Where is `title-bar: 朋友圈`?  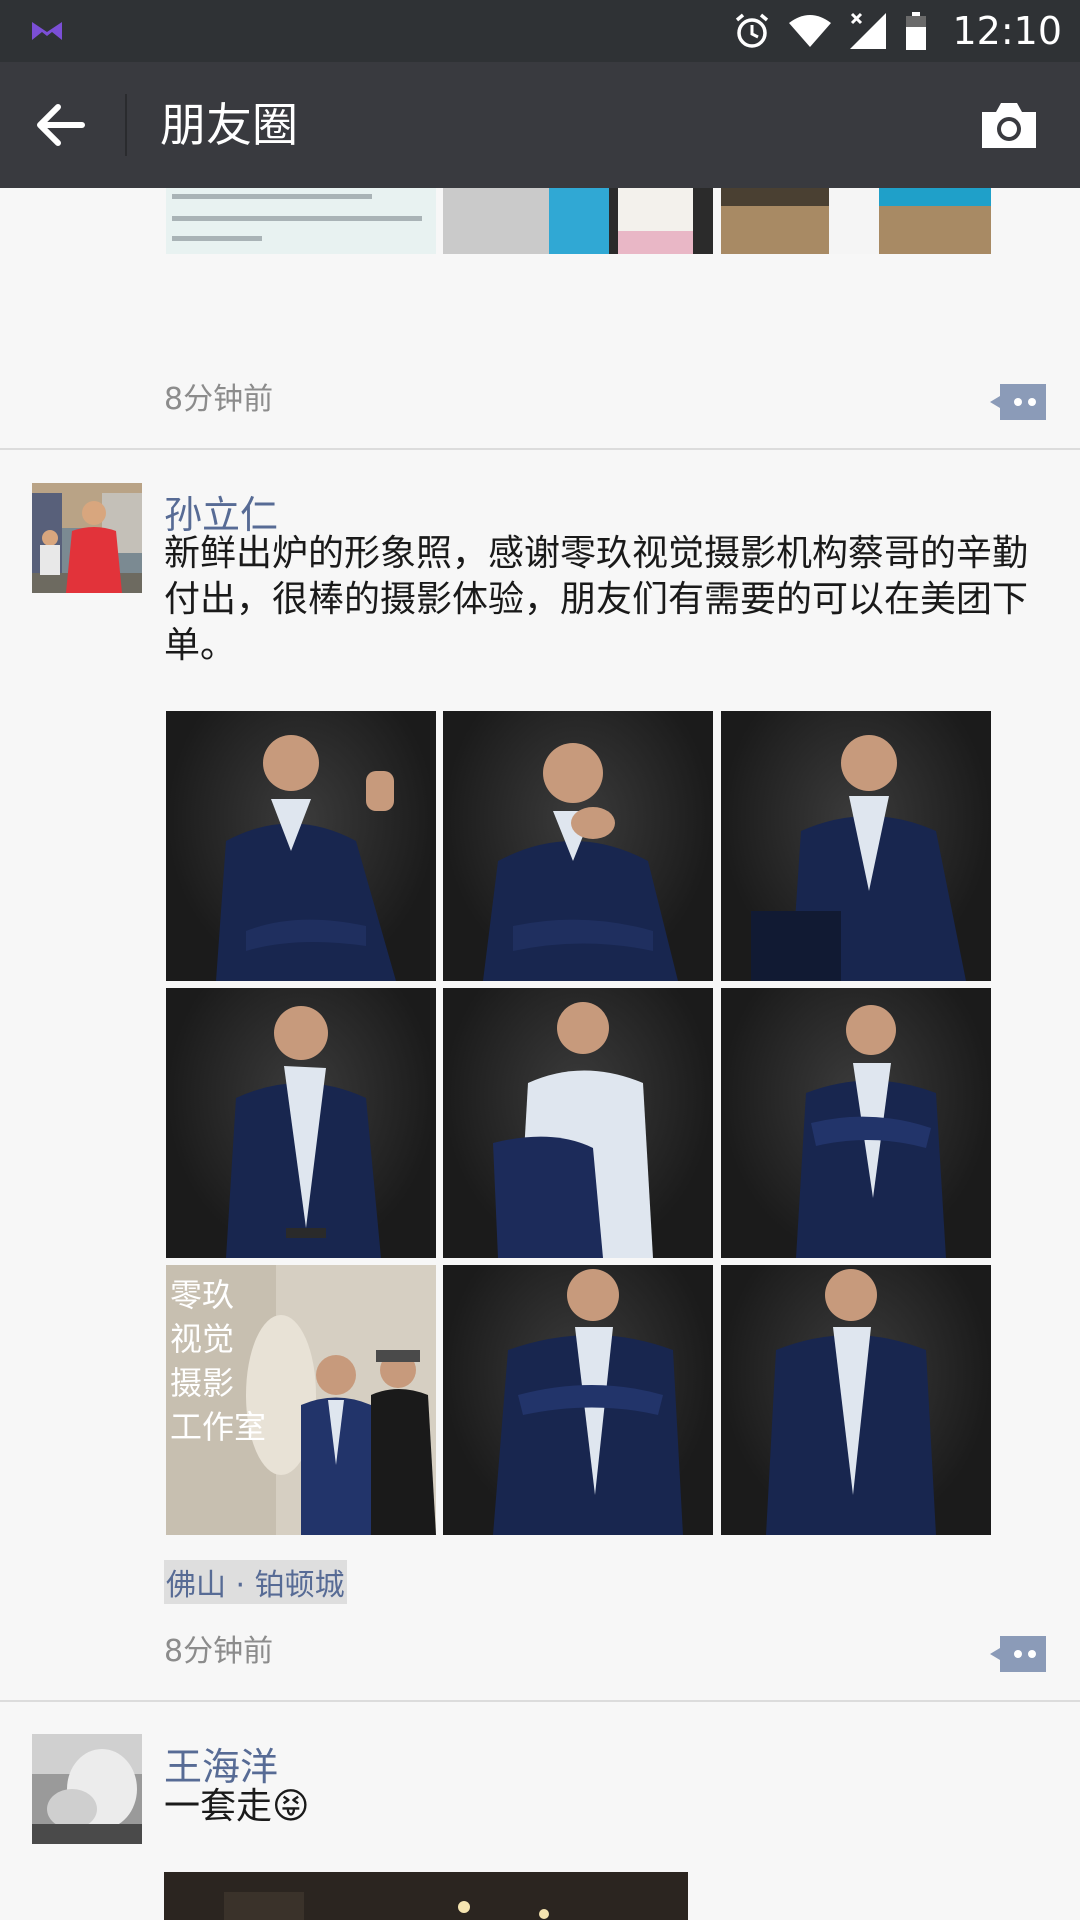 title-bar: 朋友圈 is located at coordinates (540, 125).